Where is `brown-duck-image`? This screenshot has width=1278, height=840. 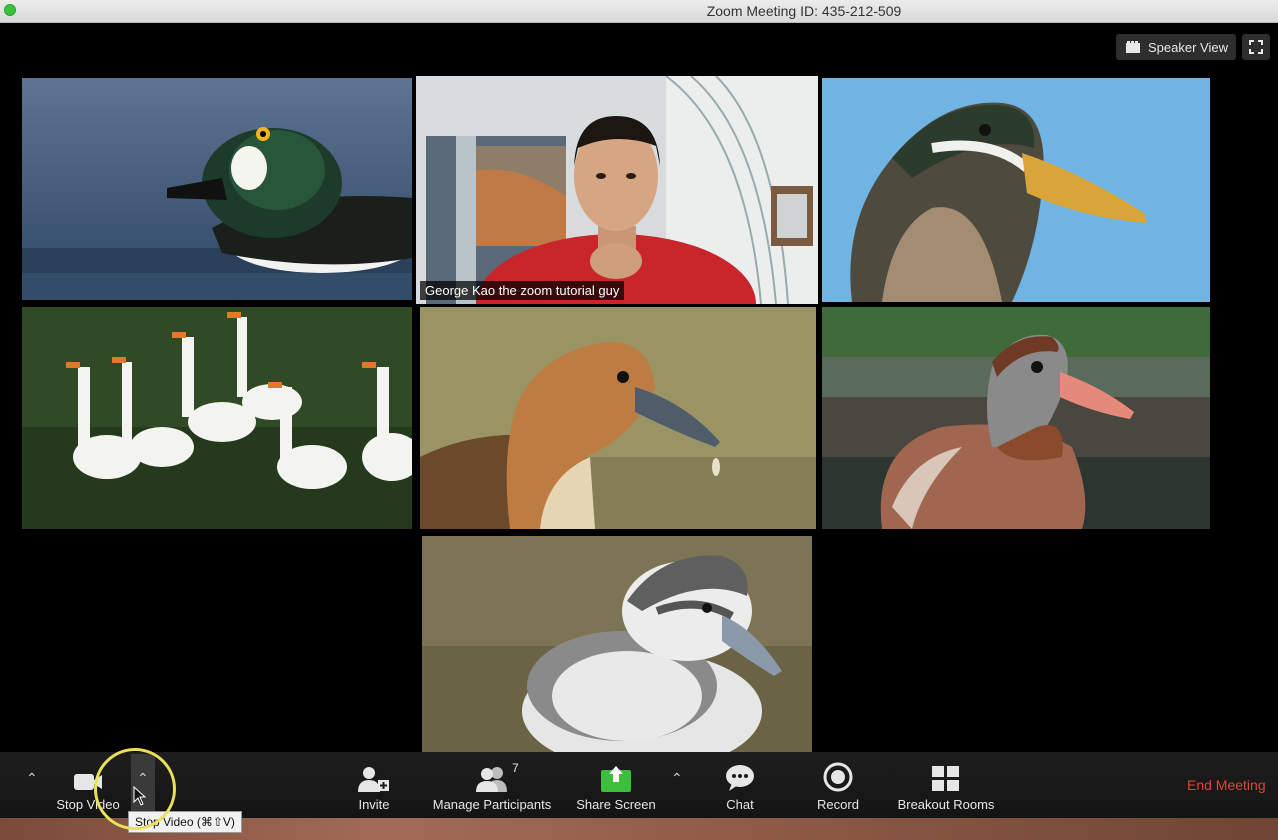 brown-duck-image is located at coordinates (1016, 418).